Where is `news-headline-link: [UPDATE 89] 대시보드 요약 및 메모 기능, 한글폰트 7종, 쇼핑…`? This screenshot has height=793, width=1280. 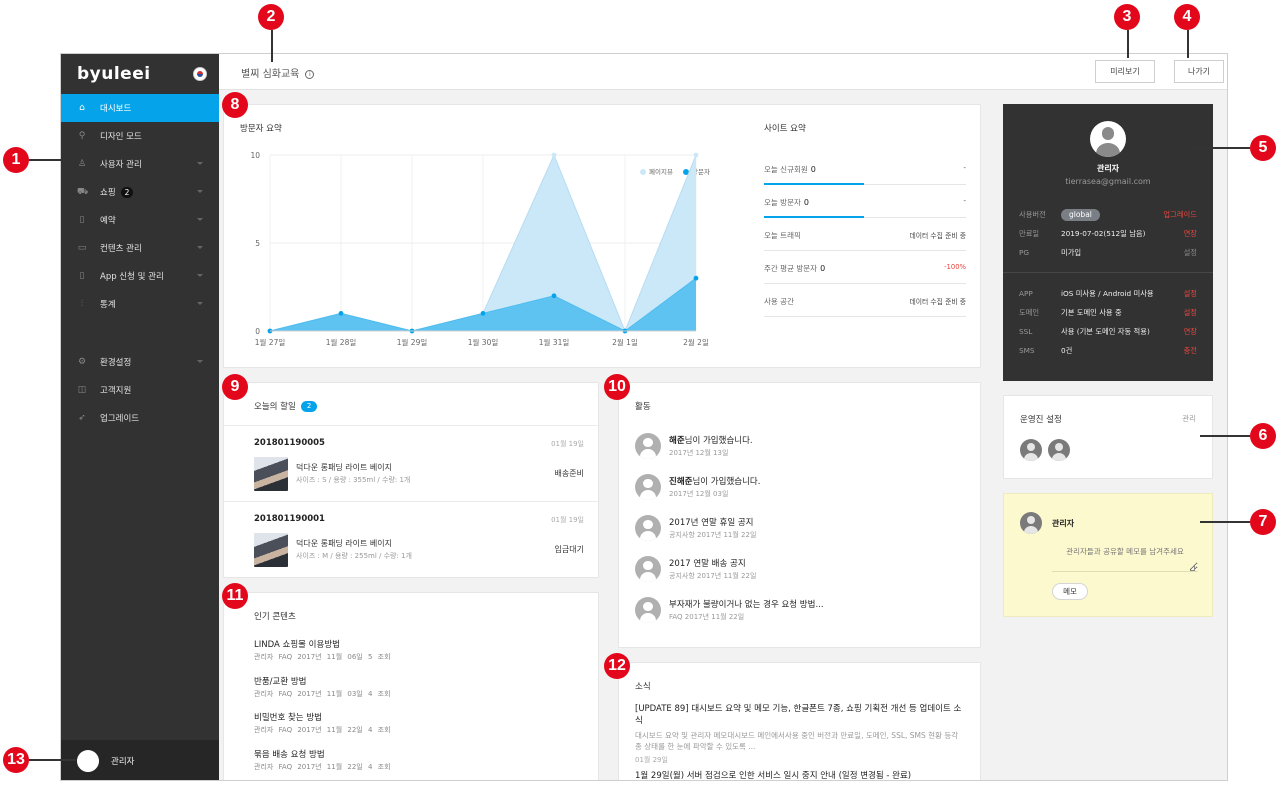
news-headline-link: [UPDATE 89] 대시보드 요약 및 메모 기능, 한글폰트 7종, 쇼핑… is located at coordinates (800, 715).